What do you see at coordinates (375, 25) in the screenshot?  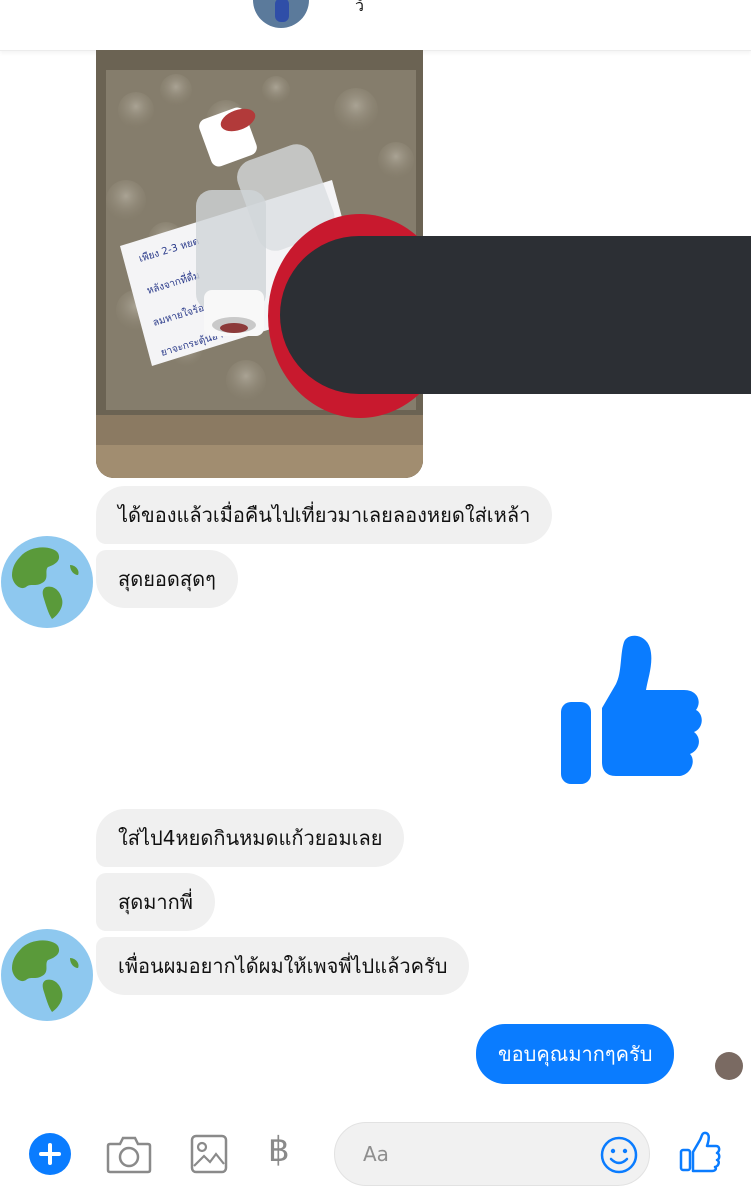 I see `conversation-header: ว์` at bounding box center [375, 25].